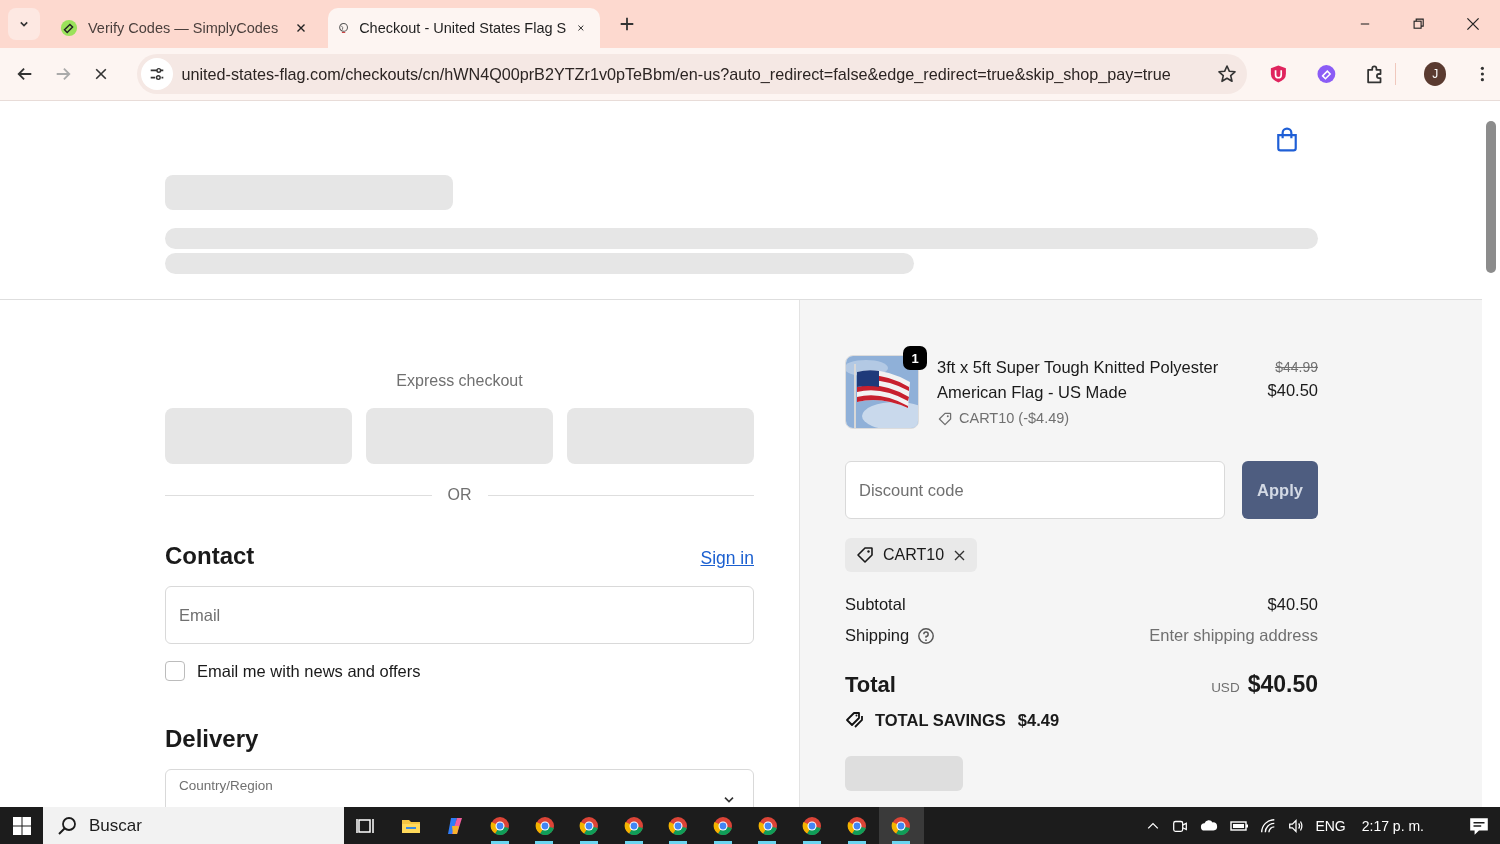  I want to click on summary-value: Enter shipping address, so click(1233, 635).